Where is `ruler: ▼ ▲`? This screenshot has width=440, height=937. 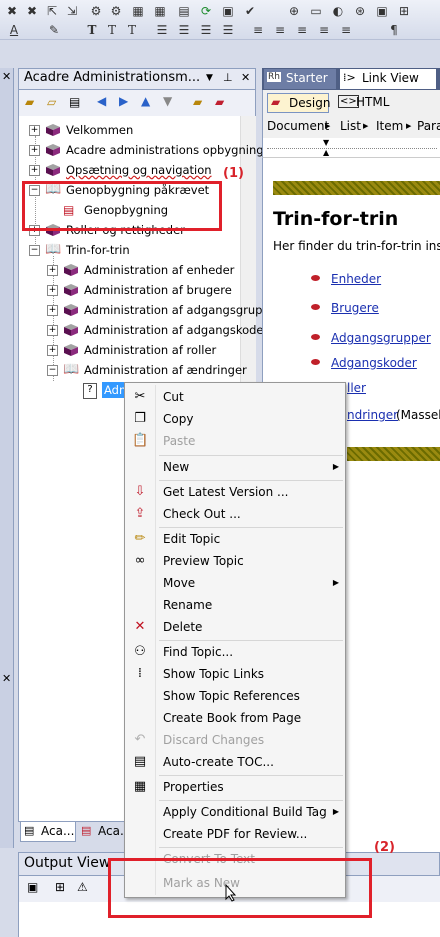
ruler: ▼ ▲ is located at coordinates (351, 148).